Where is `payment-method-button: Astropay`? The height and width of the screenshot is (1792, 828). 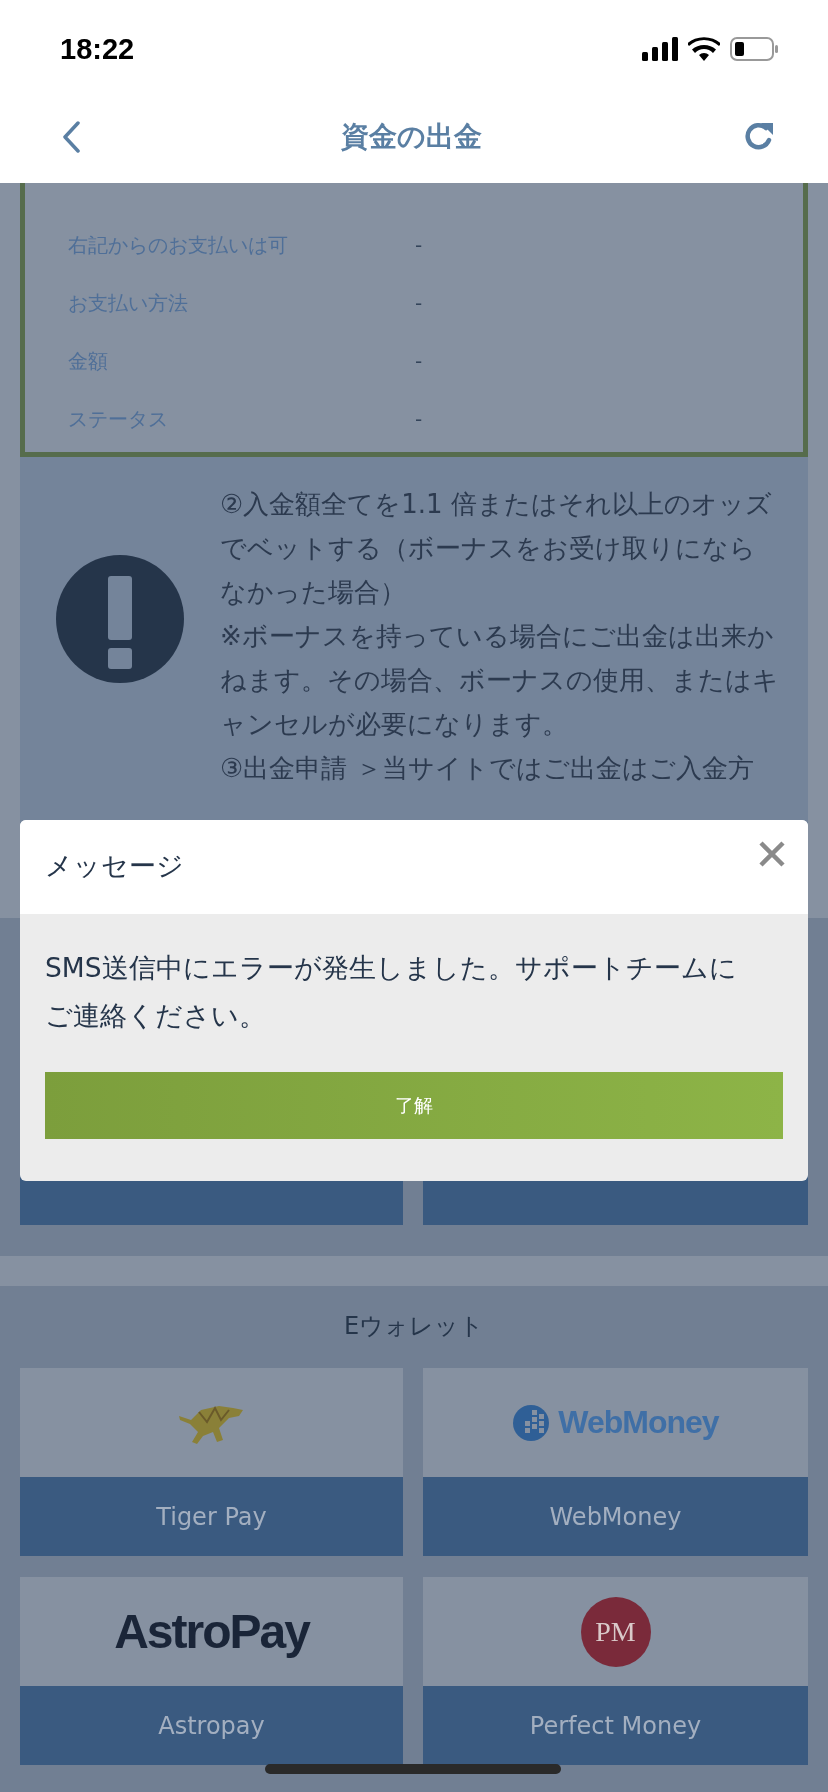
payment-method-button: Astropay is located at coordinates (211, 1725).